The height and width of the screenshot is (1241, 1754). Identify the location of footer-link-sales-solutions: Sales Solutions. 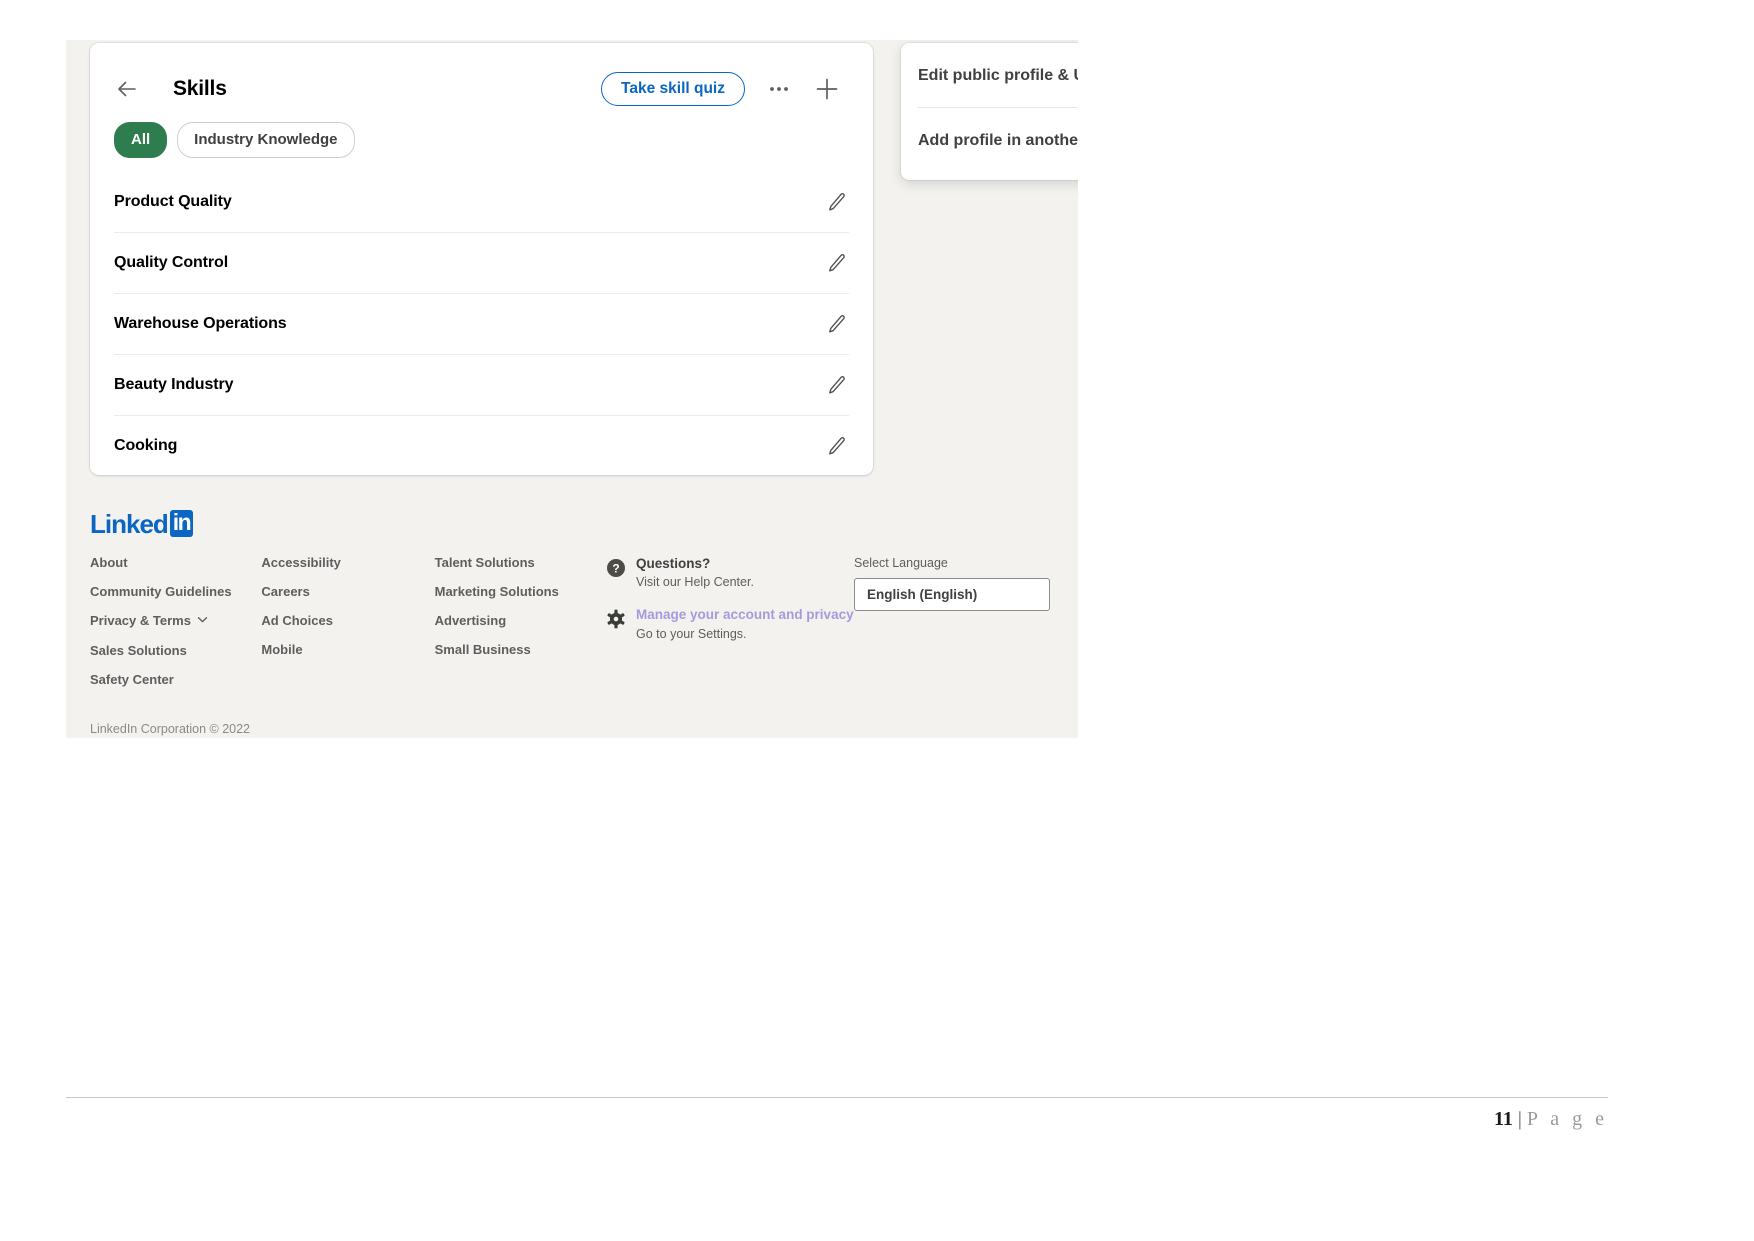
(175, 650).